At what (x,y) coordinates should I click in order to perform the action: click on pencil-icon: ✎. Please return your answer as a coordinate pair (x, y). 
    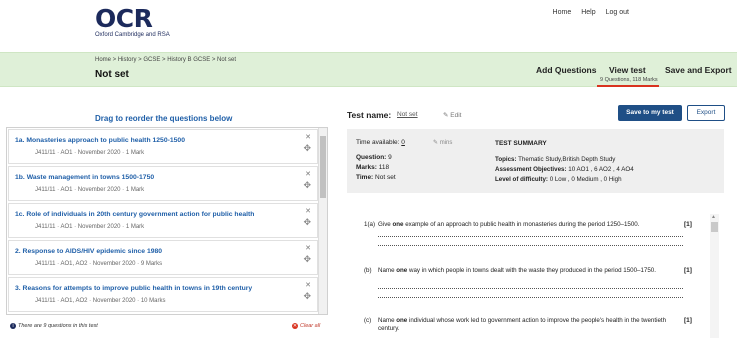
    Looking at the image, I should click on (436, 143).